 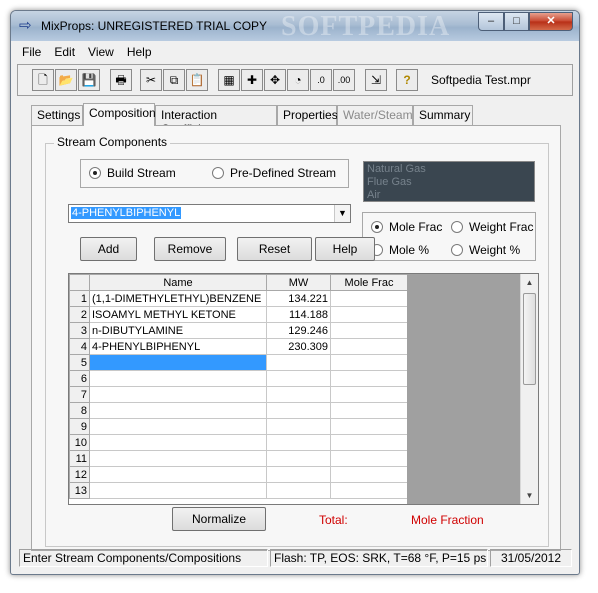 I want to click on cell-name: (1,1-DIMETHYLETHYL)BENZENE, so click(x=178, y=298).